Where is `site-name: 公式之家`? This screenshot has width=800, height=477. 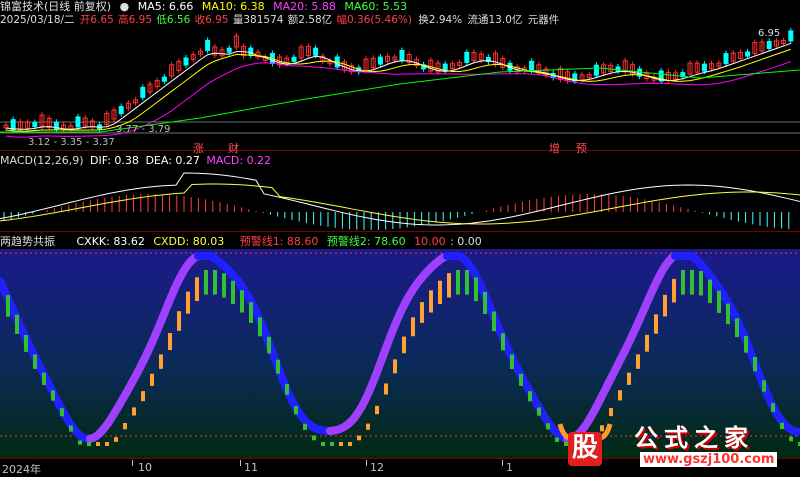 site-name: 公式之家 is located at coordinates (694, 435).